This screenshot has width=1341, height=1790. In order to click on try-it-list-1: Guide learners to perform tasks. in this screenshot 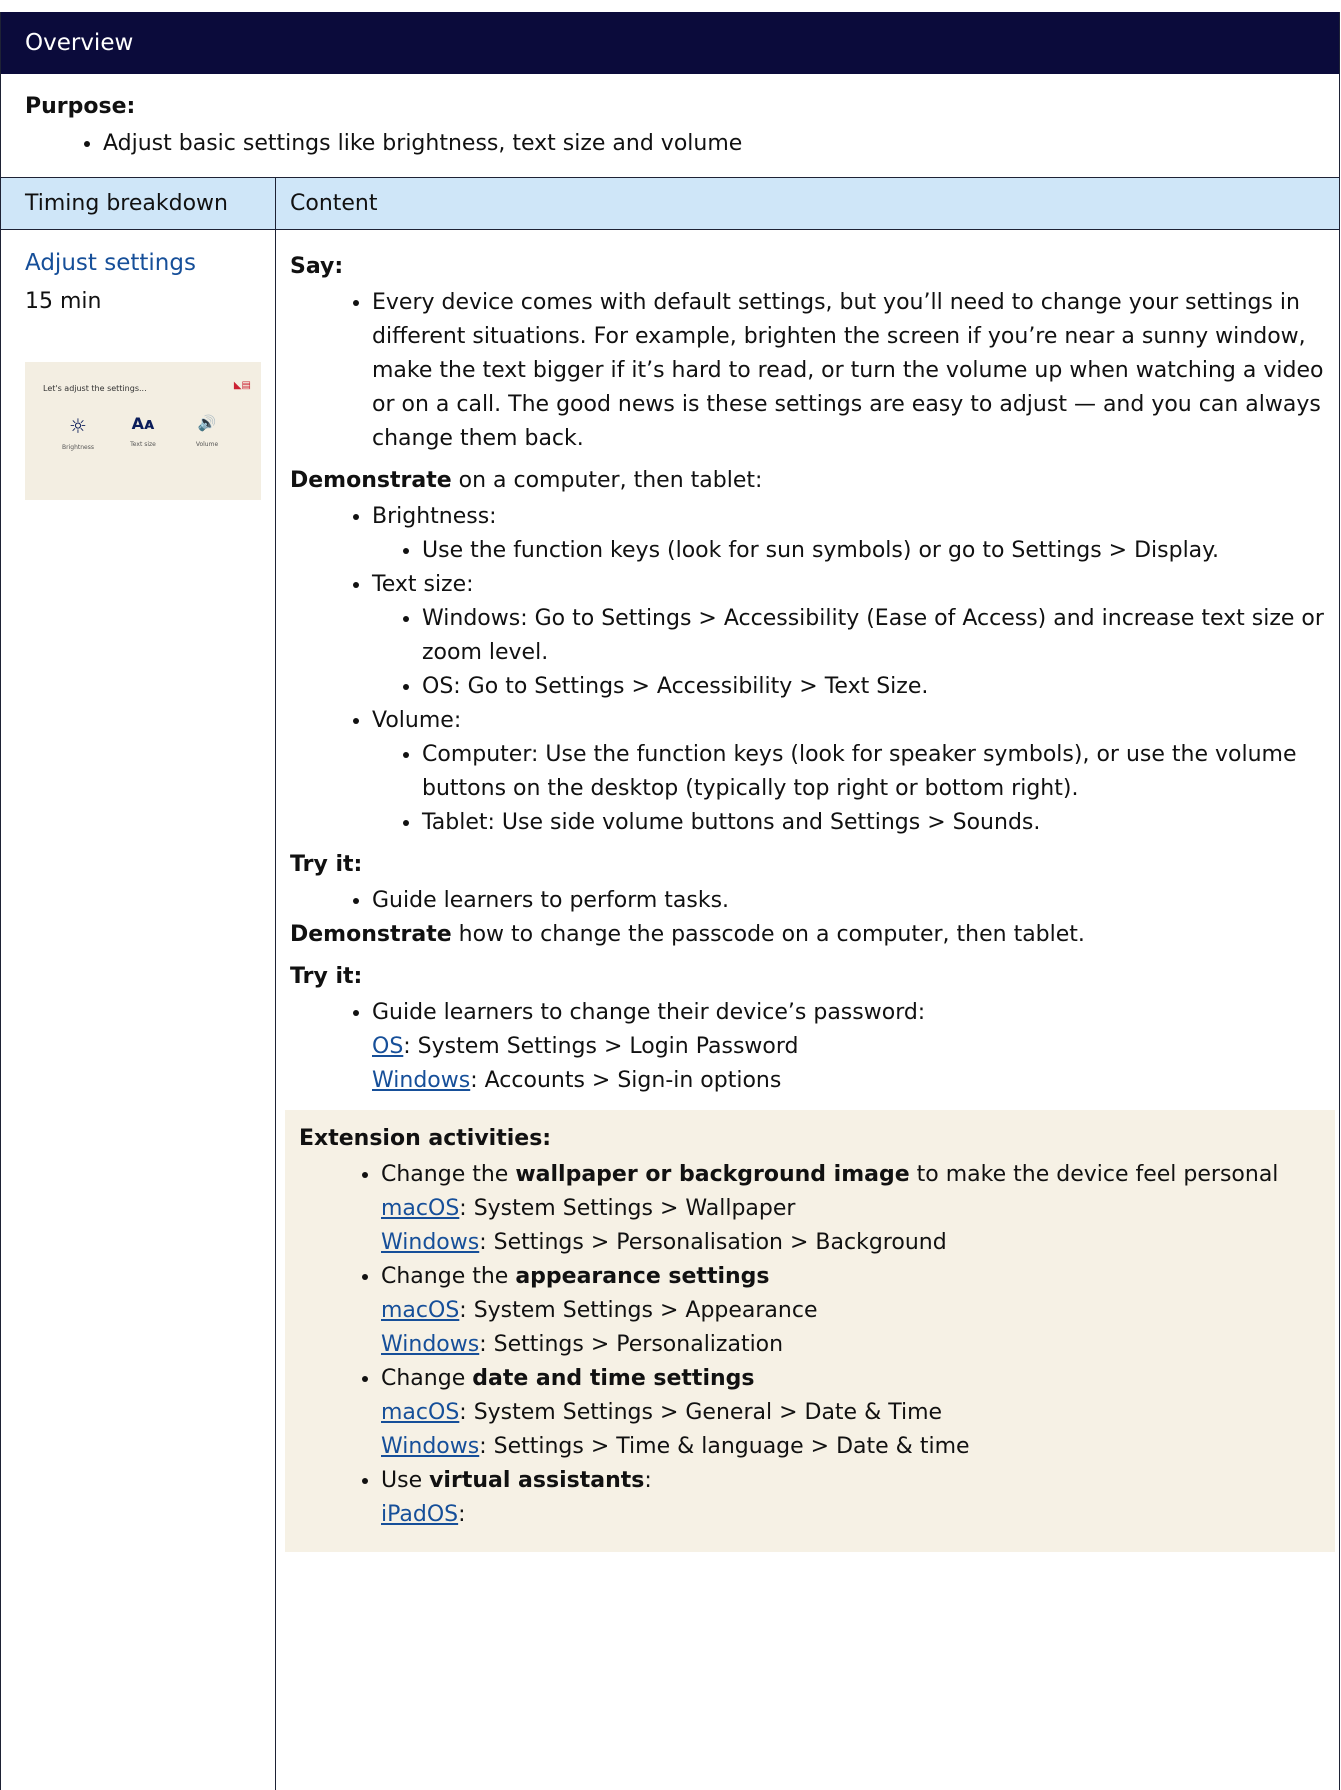, I will do `click(814, 901)`.